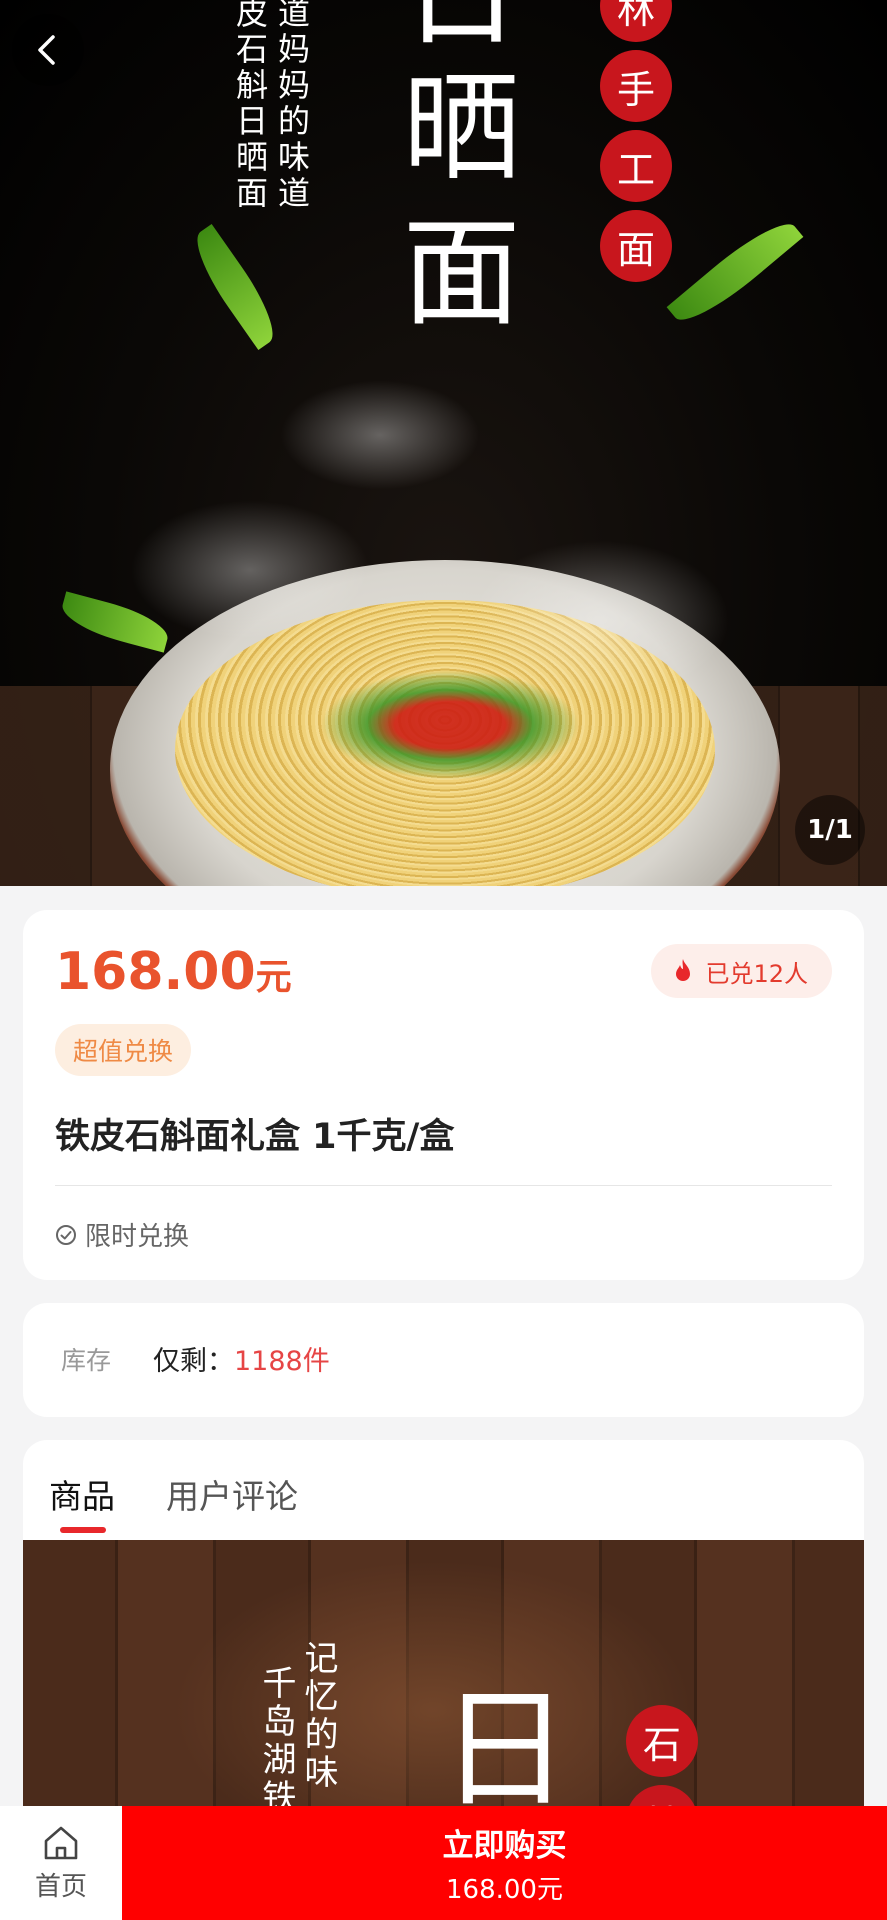  What do you see at coordinates (636, 86) in the screenshot?
I see `seal-char: 手` at bounding box center [636, 86].